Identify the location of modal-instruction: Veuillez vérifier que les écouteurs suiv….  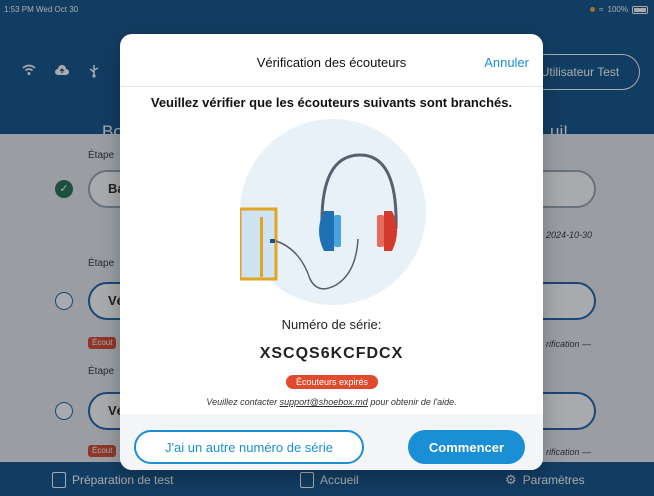
(331, 102).